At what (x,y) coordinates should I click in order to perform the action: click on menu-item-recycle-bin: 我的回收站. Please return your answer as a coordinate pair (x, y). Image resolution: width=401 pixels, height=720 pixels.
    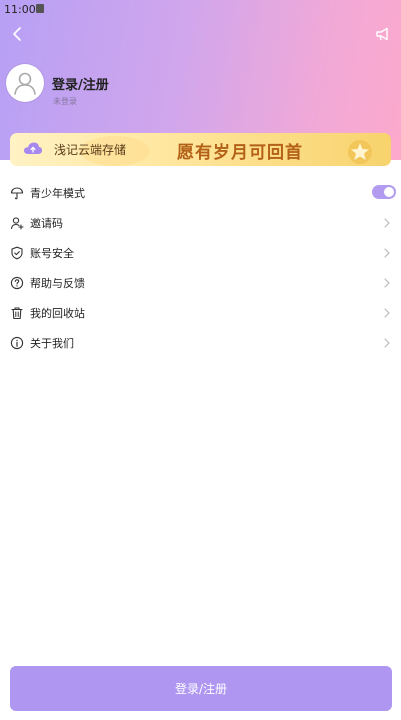
    Looking at the image, I should click on (200, 313).